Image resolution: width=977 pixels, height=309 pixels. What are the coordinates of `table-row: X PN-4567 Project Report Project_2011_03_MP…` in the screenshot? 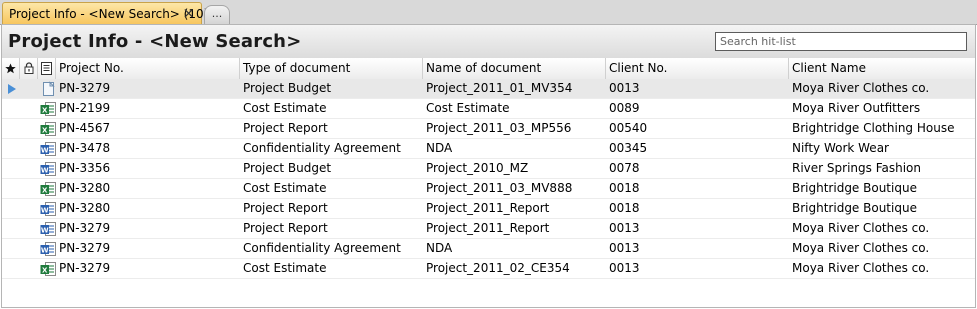 It's located at (488, 129).